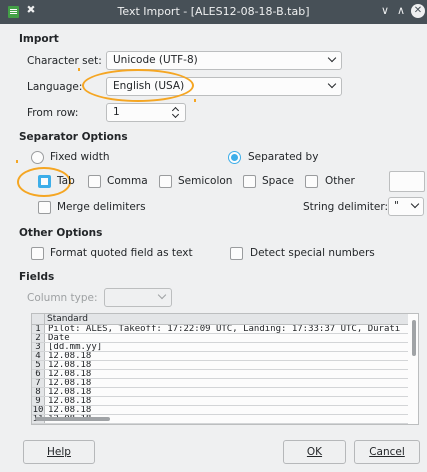 The width and height of the screenshot is (427, 472). What do you see at coordinates (62, 298) in the screenshot?
I see `column-type-label: Column type:` at bounding box center [62, 298].